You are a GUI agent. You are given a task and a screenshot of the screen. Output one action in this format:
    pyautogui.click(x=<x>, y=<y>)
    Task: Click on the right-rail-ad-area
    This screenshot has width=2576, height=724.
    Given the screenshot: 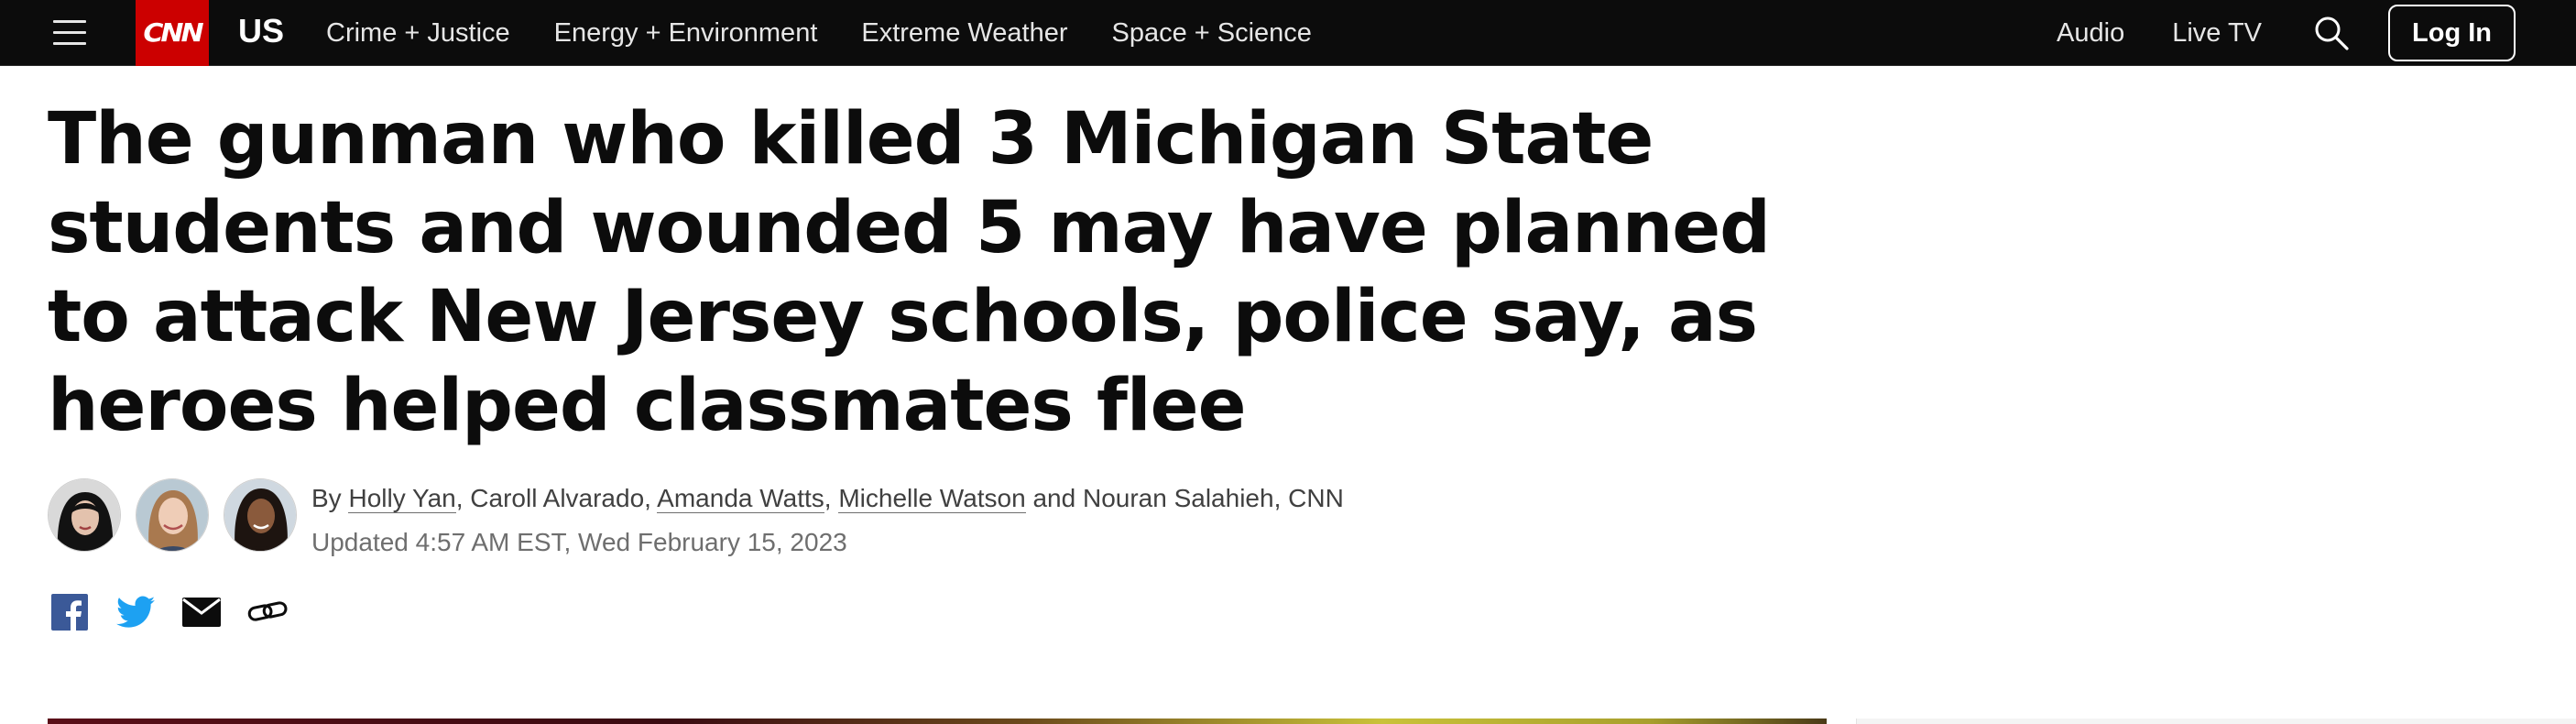 What is the action you would take?
    pyautogui.click(x=2216, y=721)
    